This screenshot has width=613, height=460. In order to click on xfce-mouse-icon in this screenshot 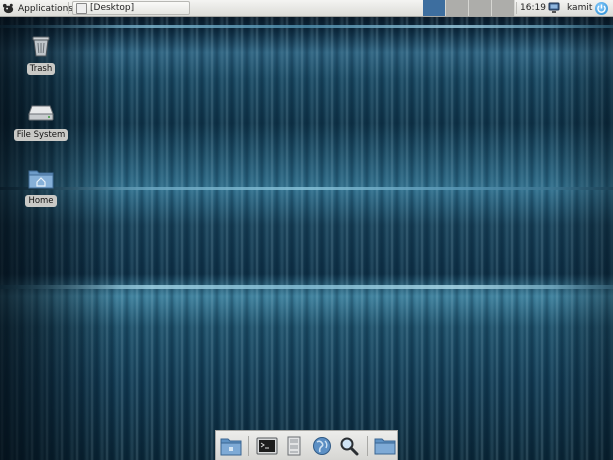, I will do `click(8, 8)`.